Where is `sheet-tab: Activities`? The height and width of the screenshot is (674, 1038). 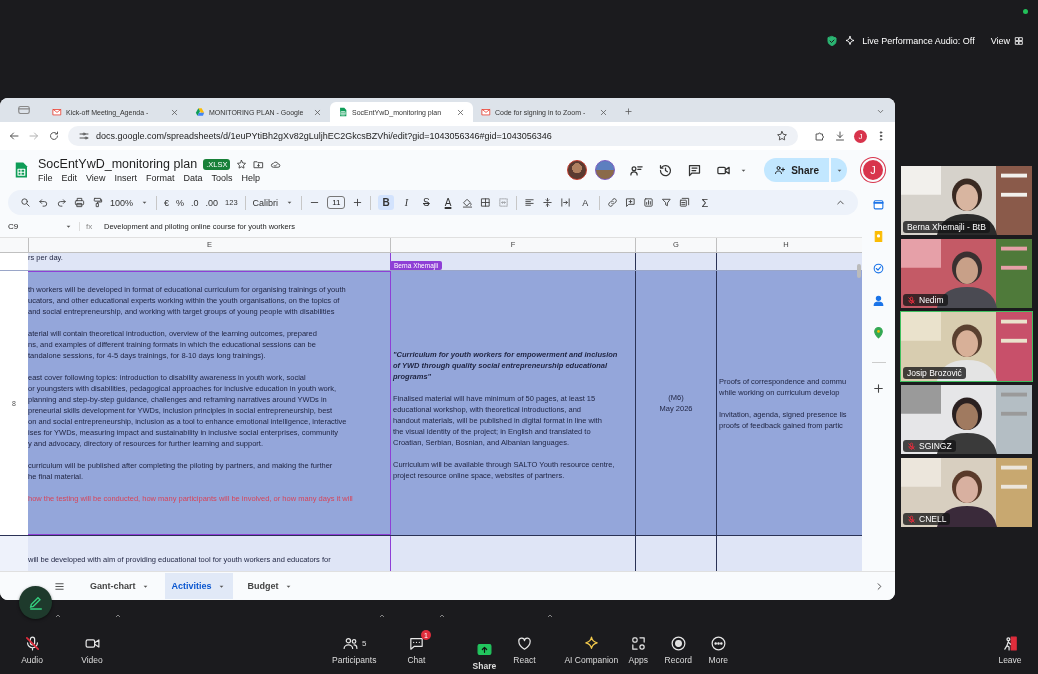 sheet-tab: Activities is located at coordinates (198, 586).